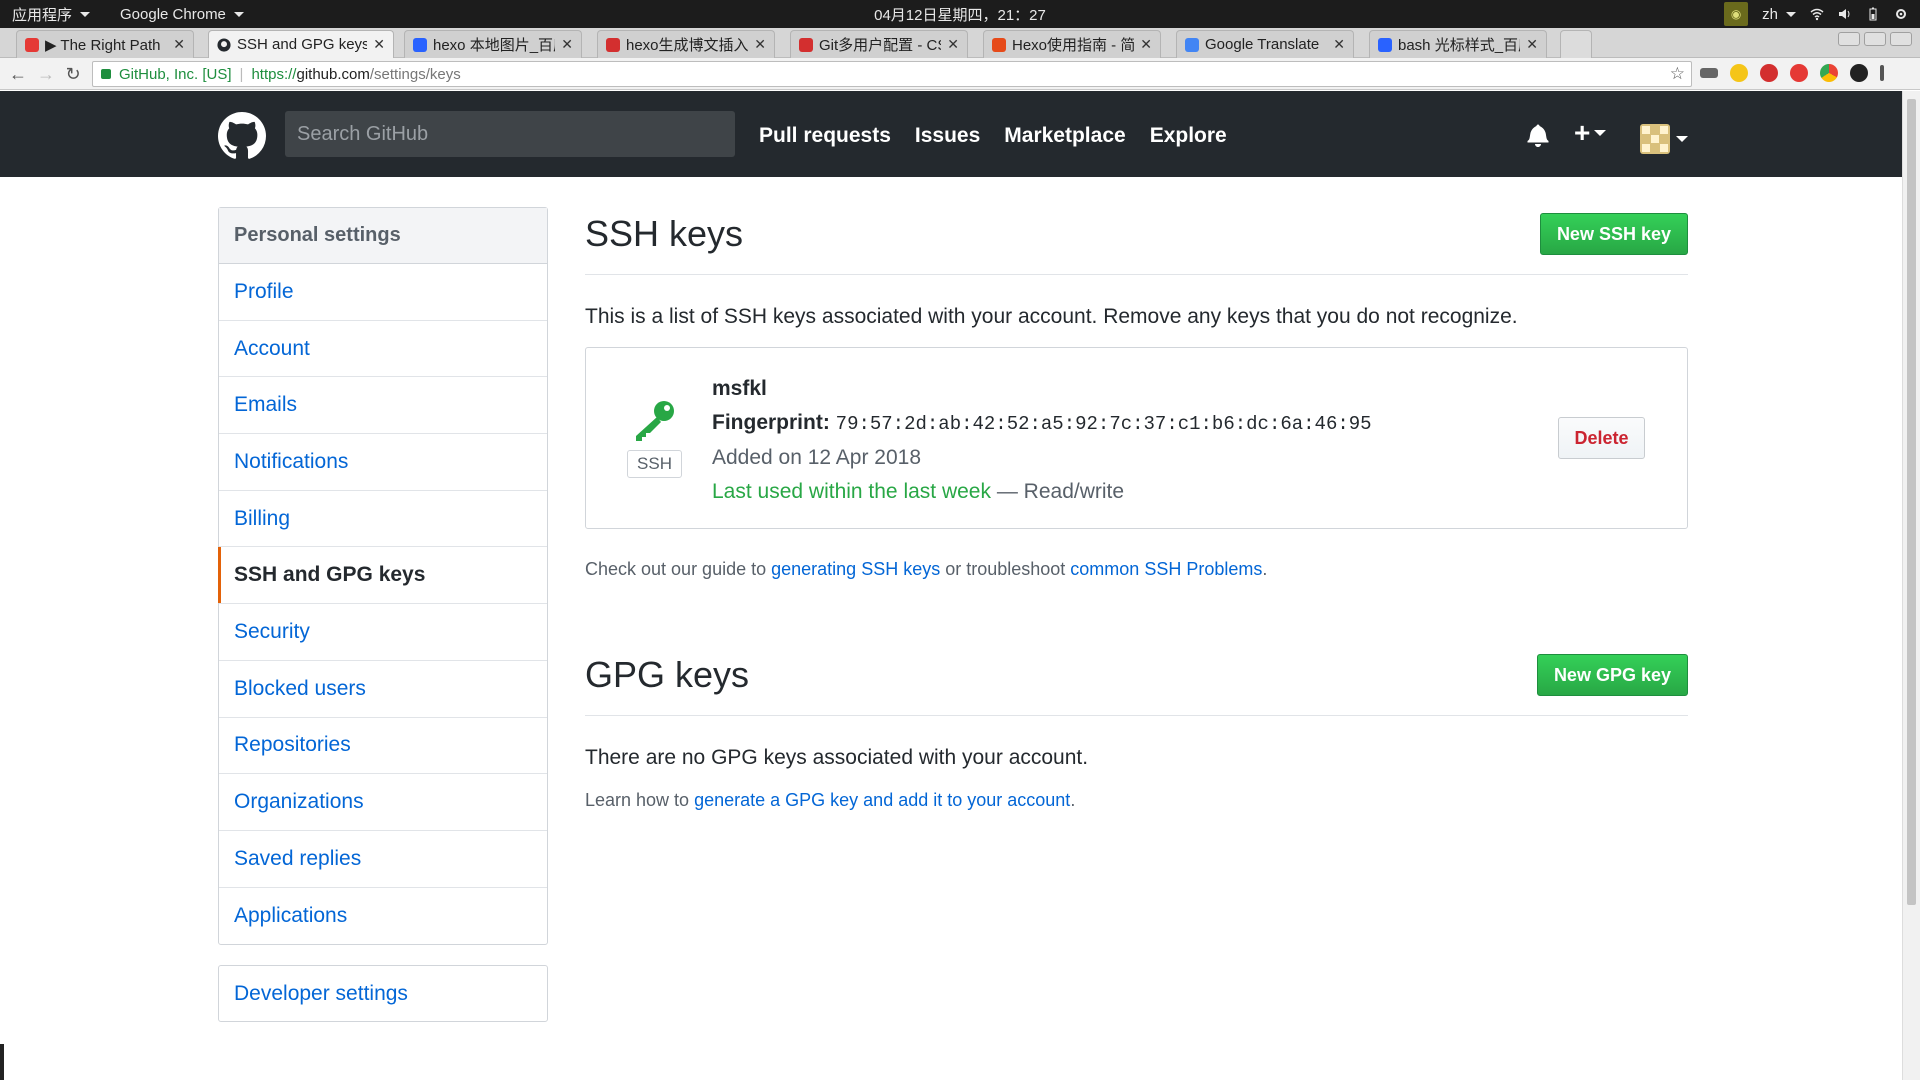  What do you see at coordinates (1739, 73) in the screenshot?
I see `star-extension-icon` at bounding box center [1739, 73].